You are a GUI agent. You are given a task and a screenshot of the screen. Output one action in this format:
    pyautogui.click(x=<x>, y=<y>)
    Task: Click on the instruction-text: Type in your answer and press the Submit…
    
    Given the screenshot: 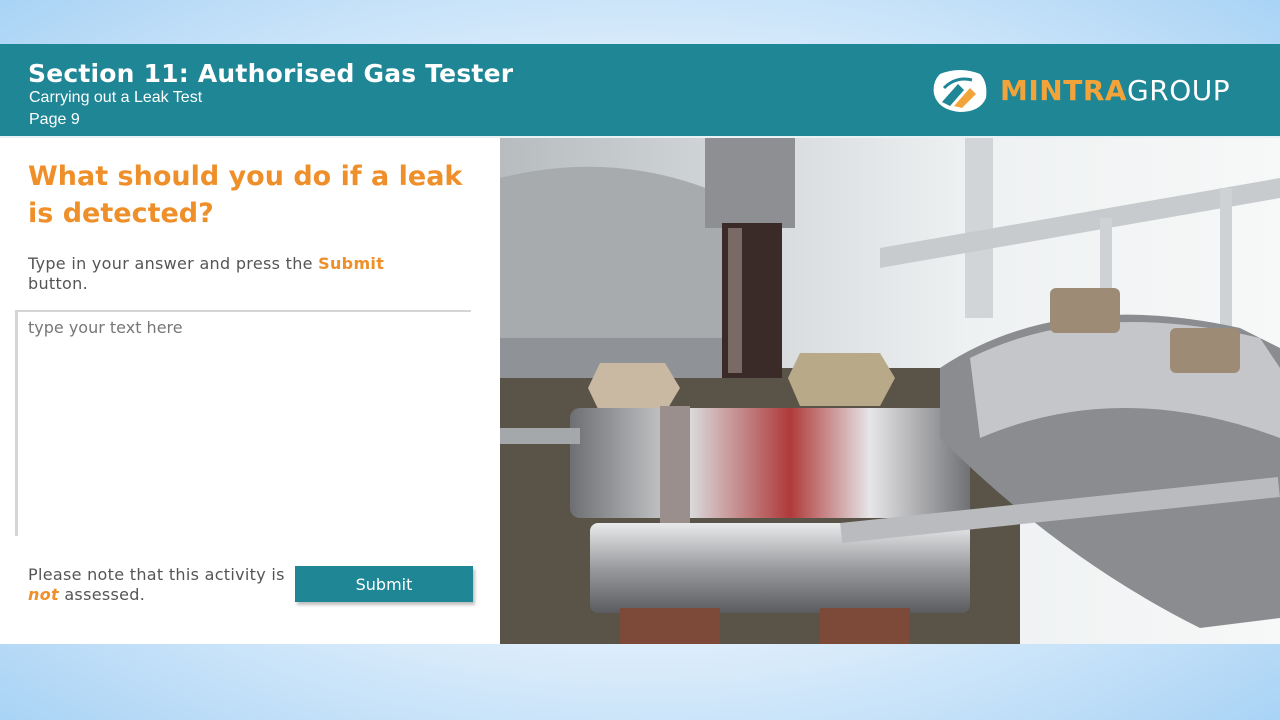 What is the action you would take?
    pyautogui.click(x=206, y=273)
    